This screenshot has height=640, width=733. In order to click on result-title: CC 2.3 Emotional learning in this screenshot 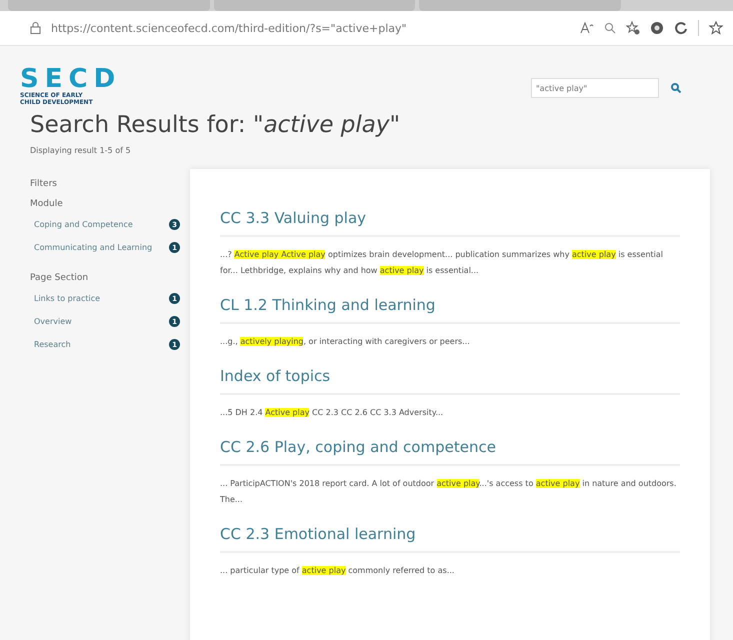, I will do `click(450, 539)`.